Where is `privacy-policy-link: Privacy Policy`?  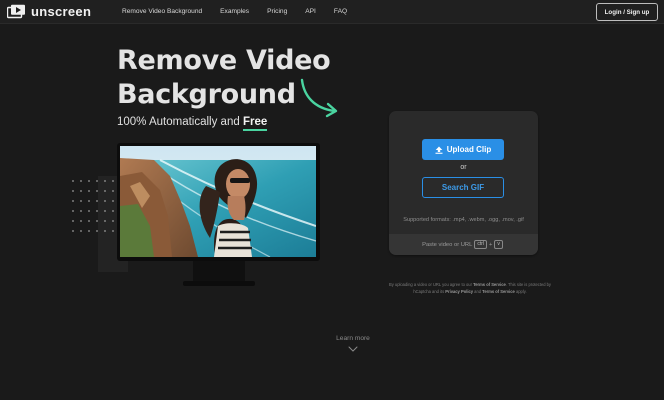
privacy-policy-link: Privacy Policy is located at coordinates (459, 291).